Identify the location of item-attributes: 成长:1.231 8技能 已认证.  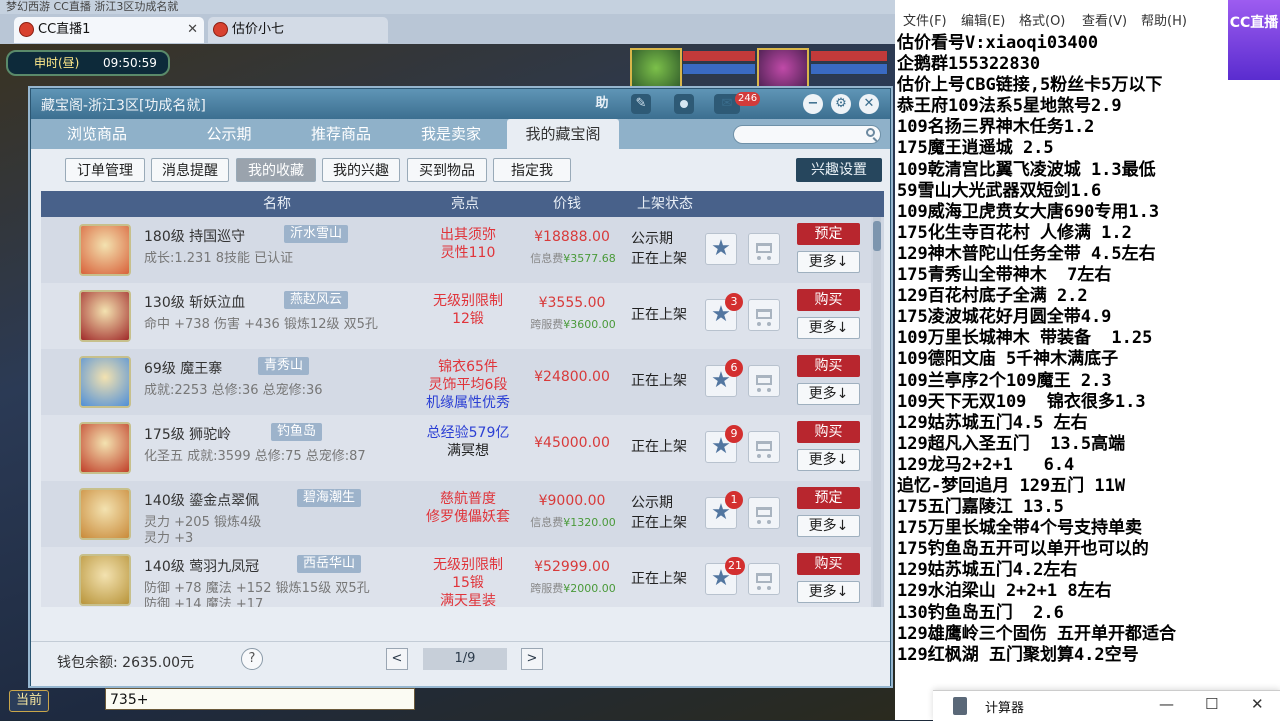
(279, 259).